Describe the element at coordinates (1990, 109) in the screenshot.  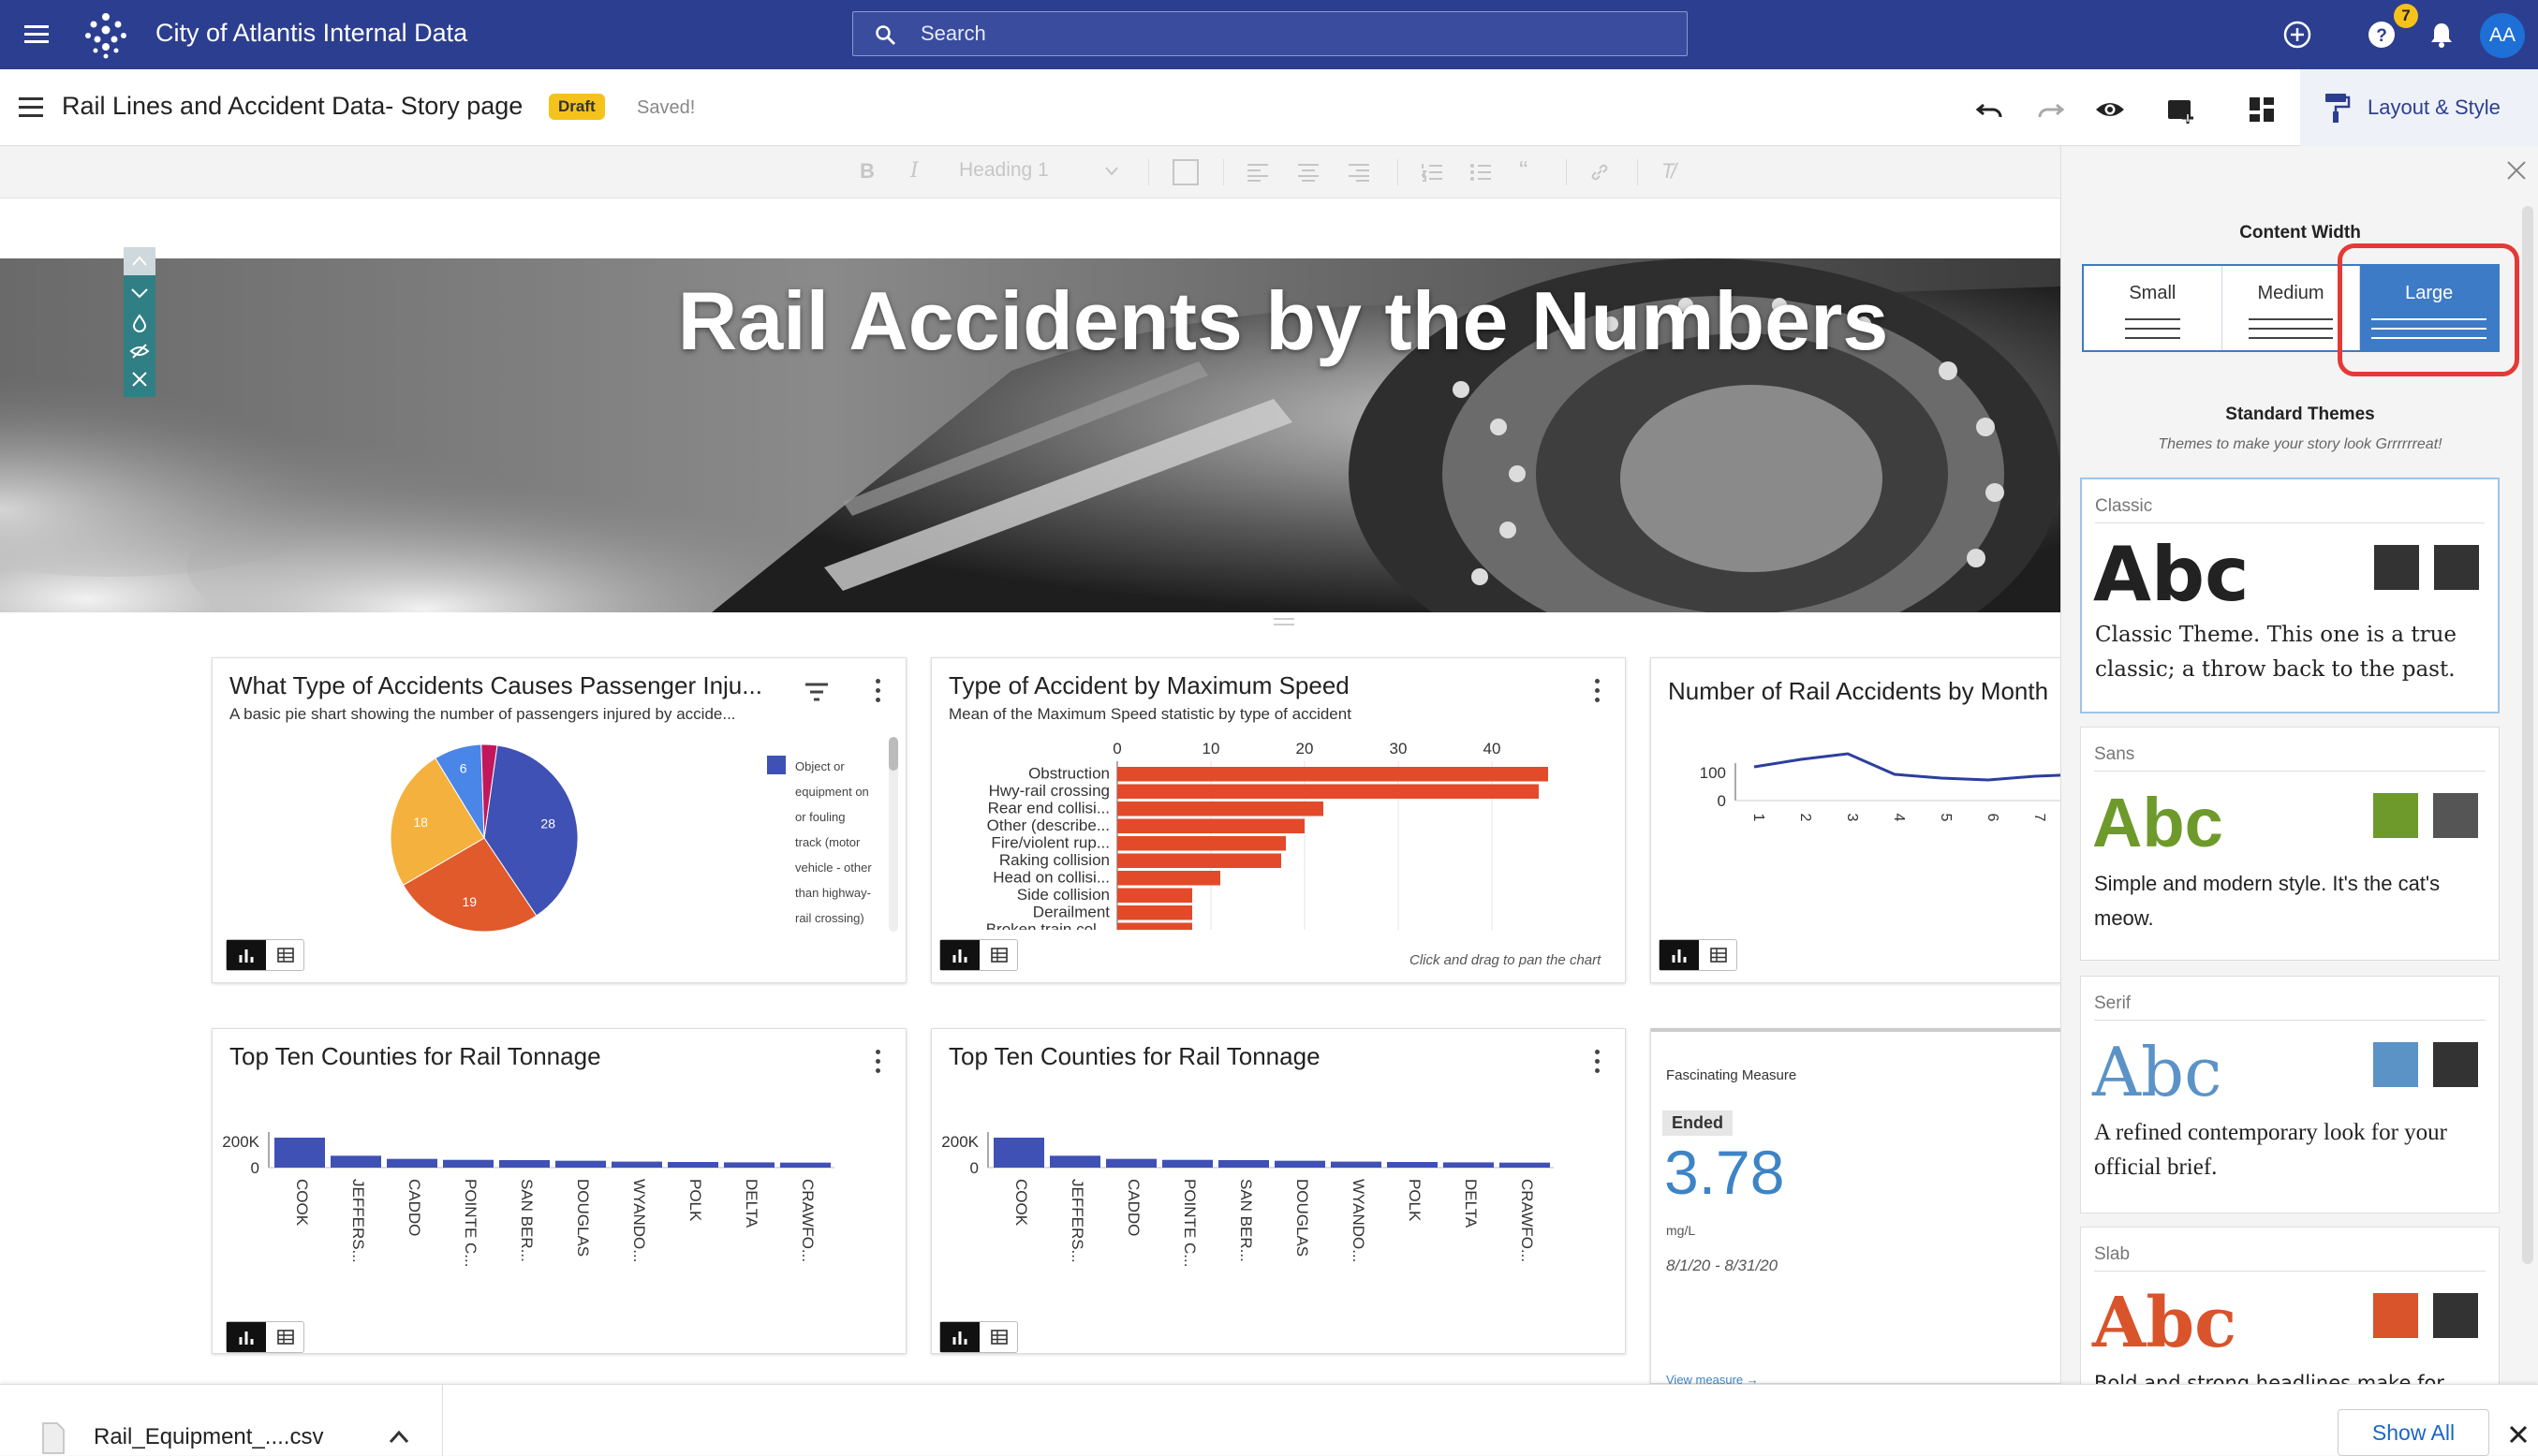
I see `undo-icon` at that location.